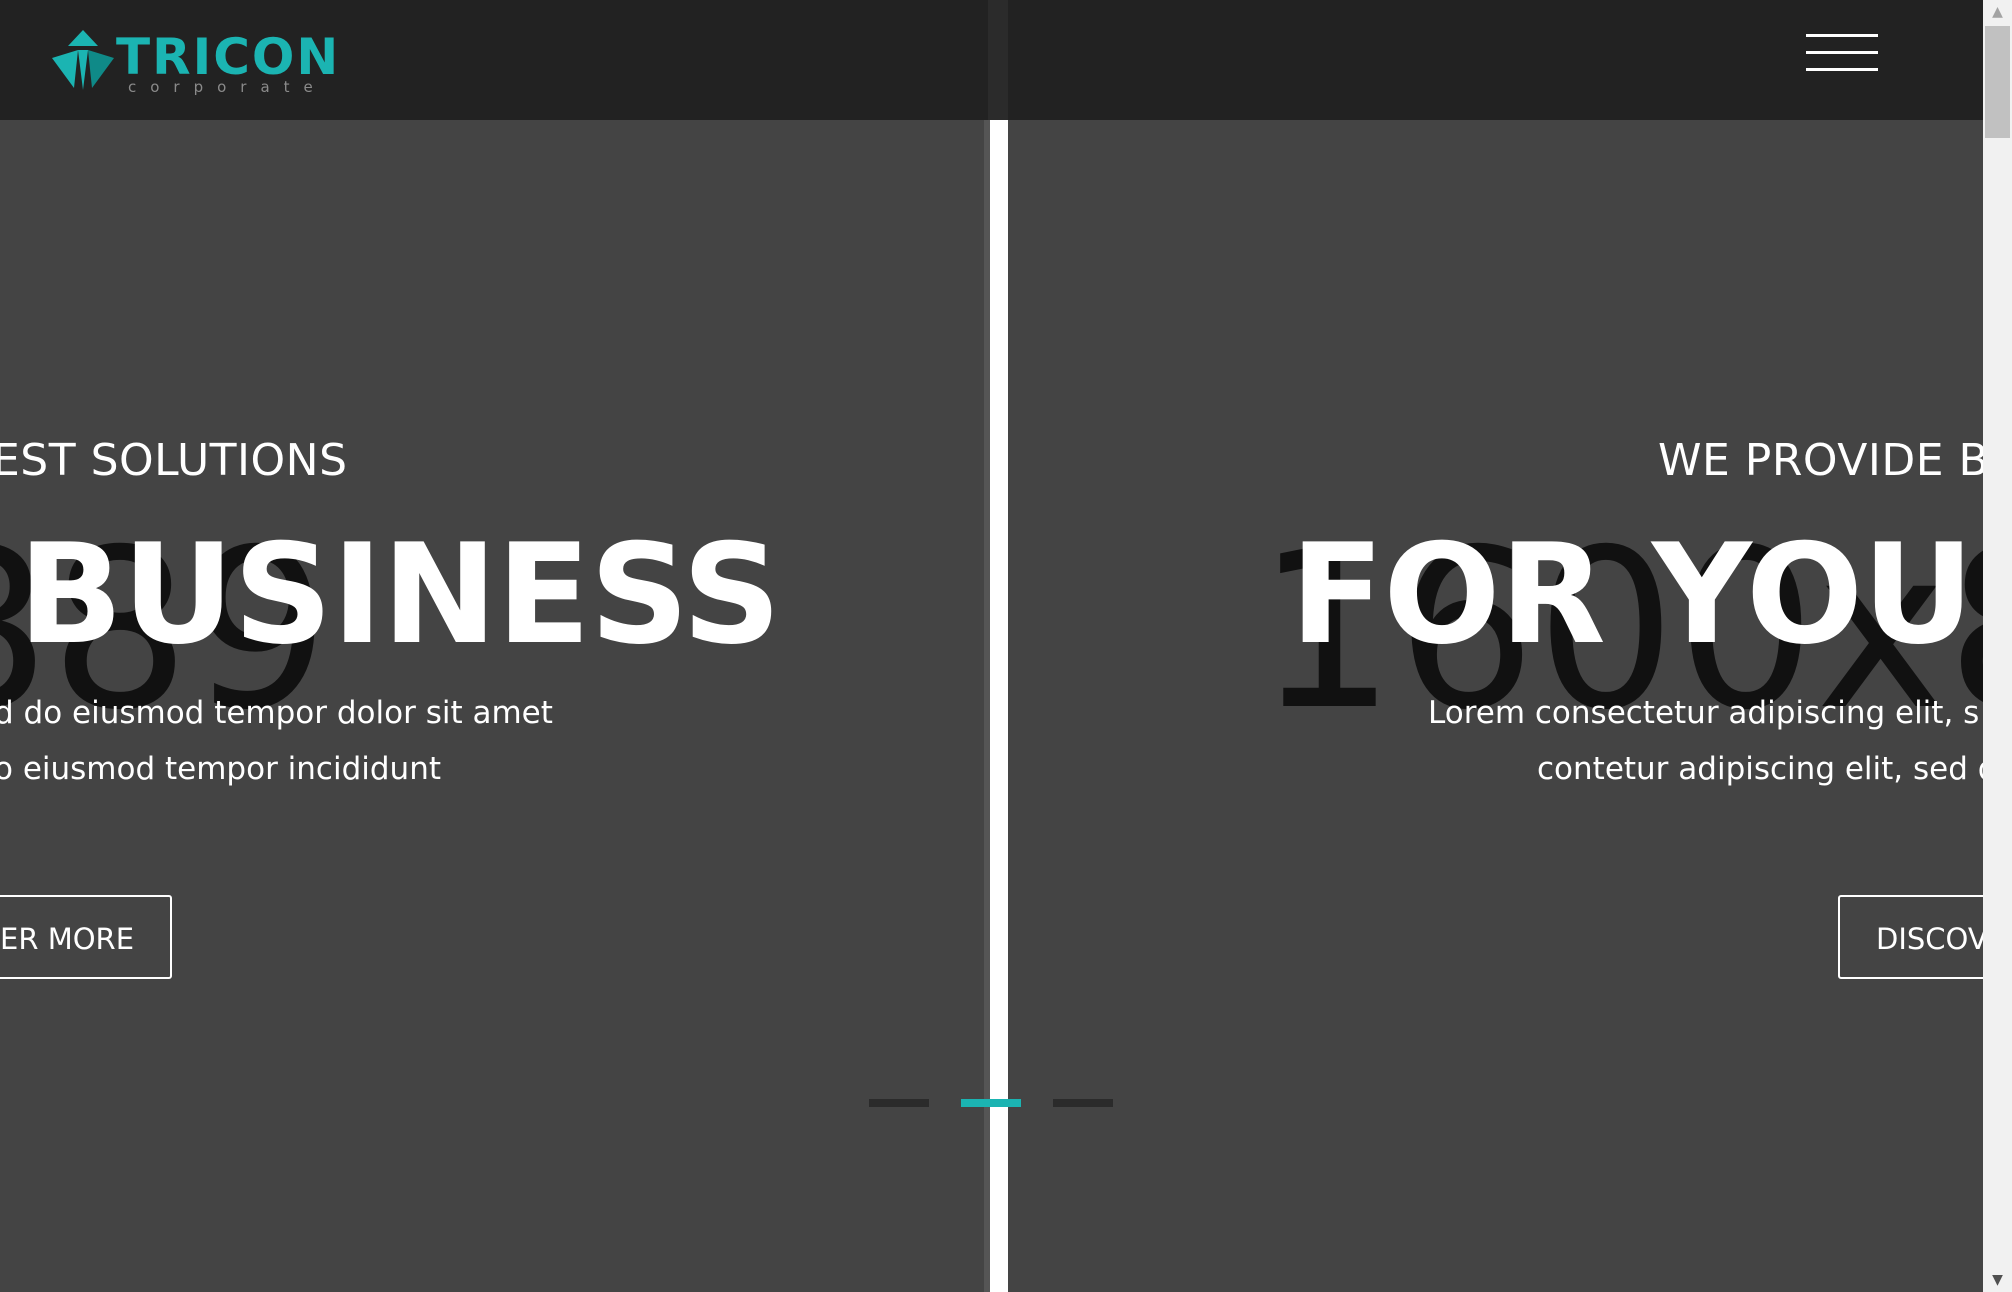 This screenshot has width=2012, height=1292. I want to click on slide-kicker: WE PROVIDE B, so click(1820, 460).